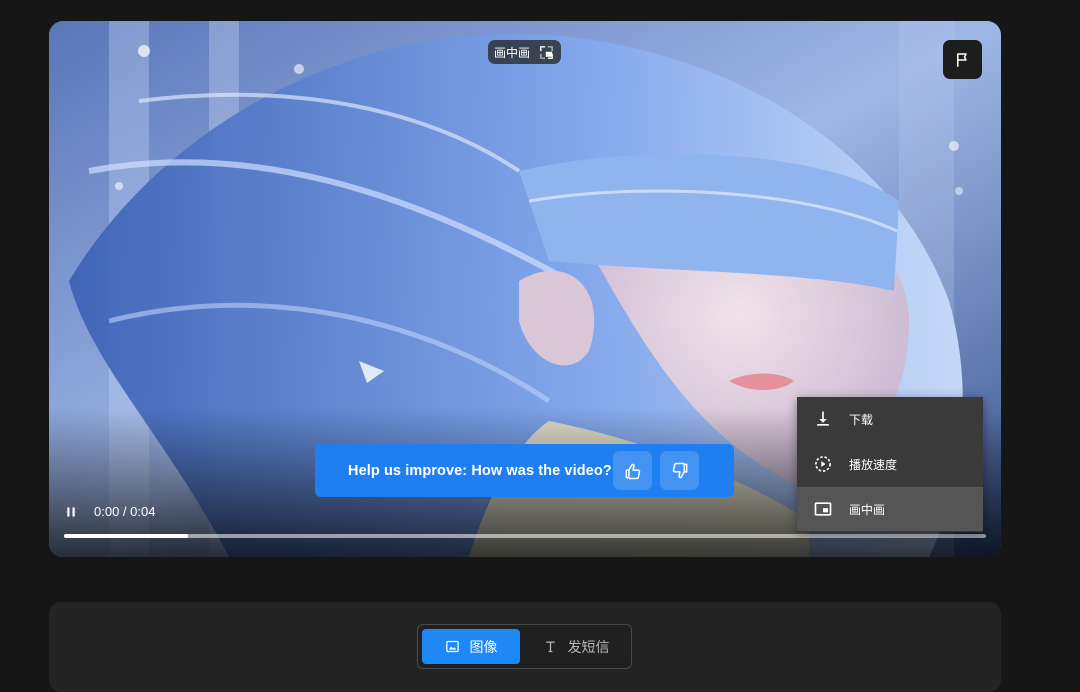  I want to click on pip-exit-icon, so click(546, 52).